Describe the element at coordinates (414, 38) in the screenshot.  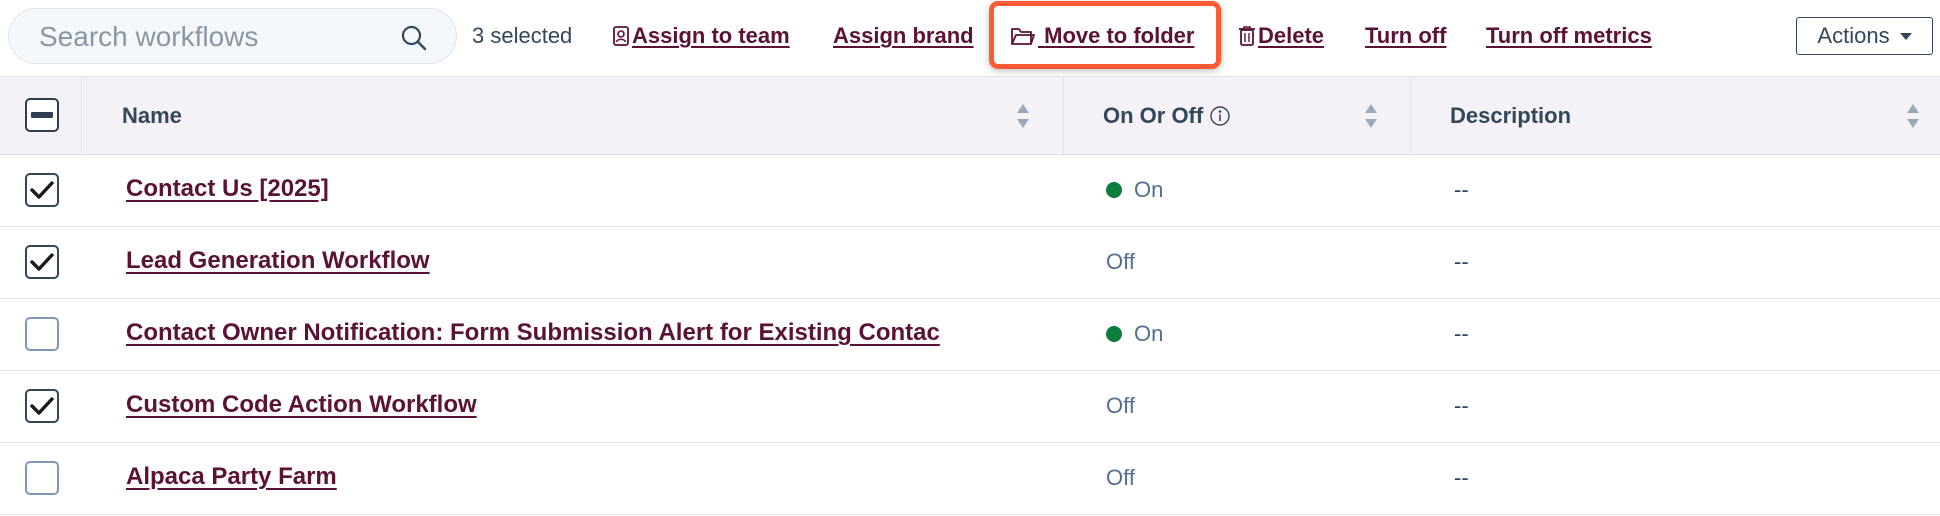
I see `search-icon` at that location.